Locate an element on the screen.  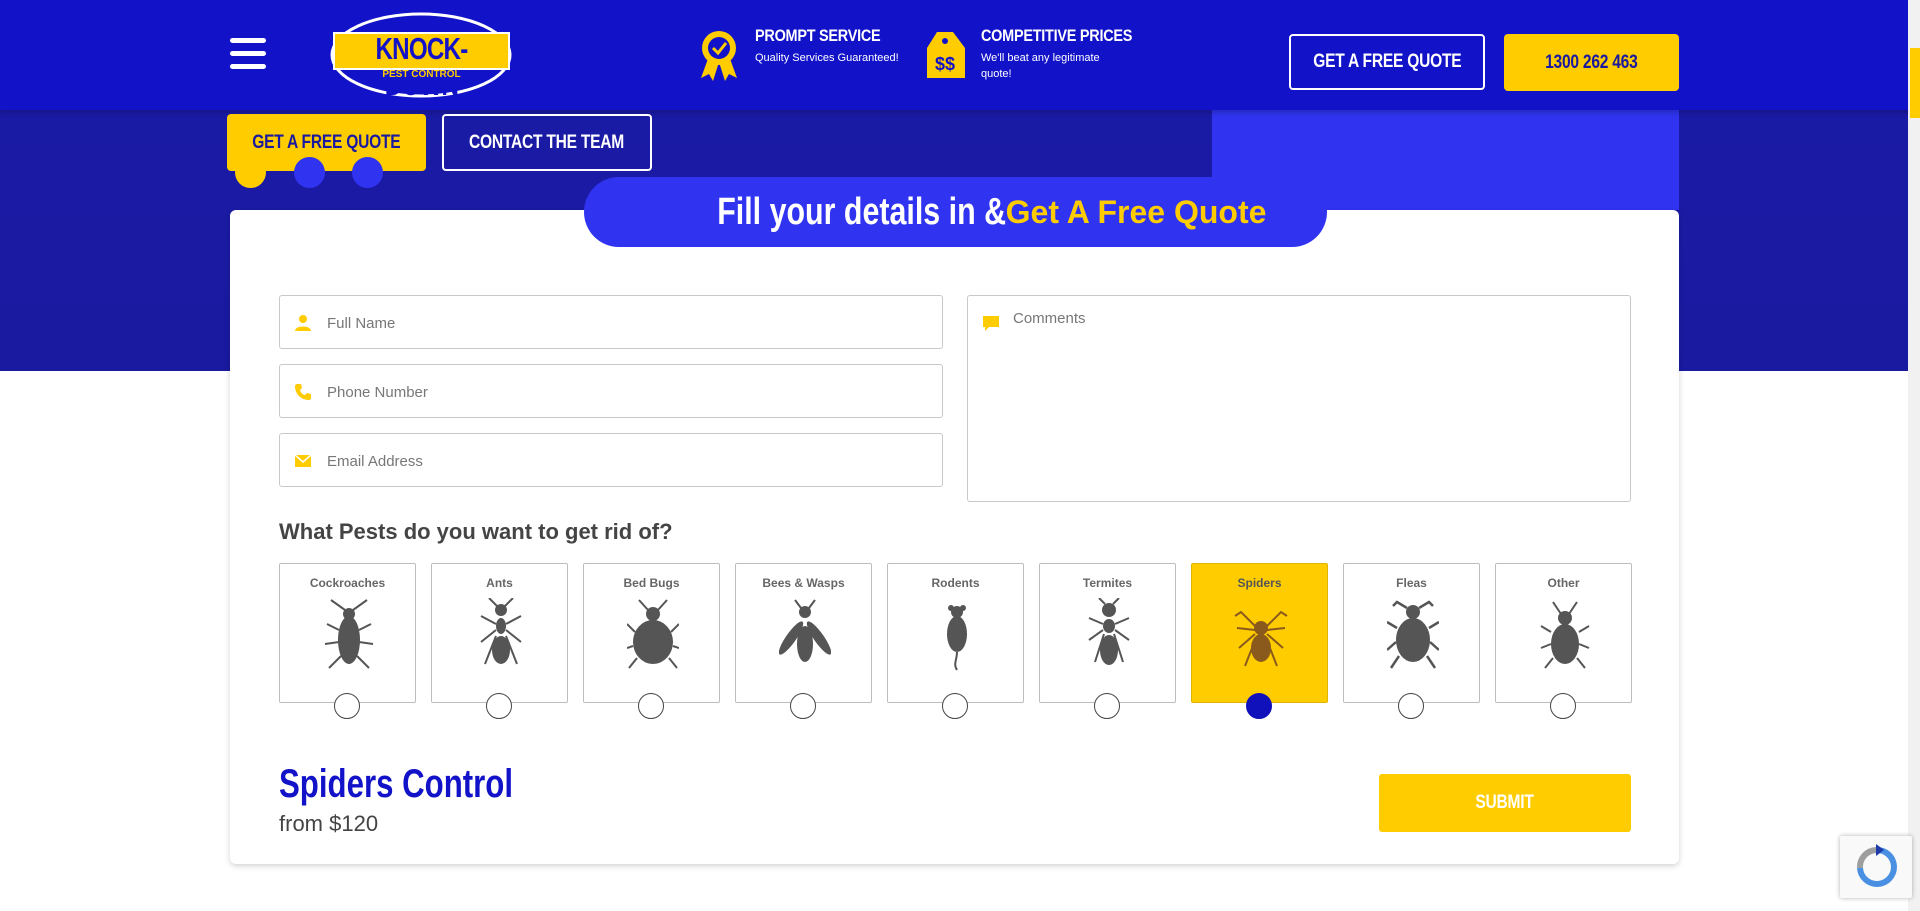
pest-label: Bed Bugs is located at coordinates (651, 583).